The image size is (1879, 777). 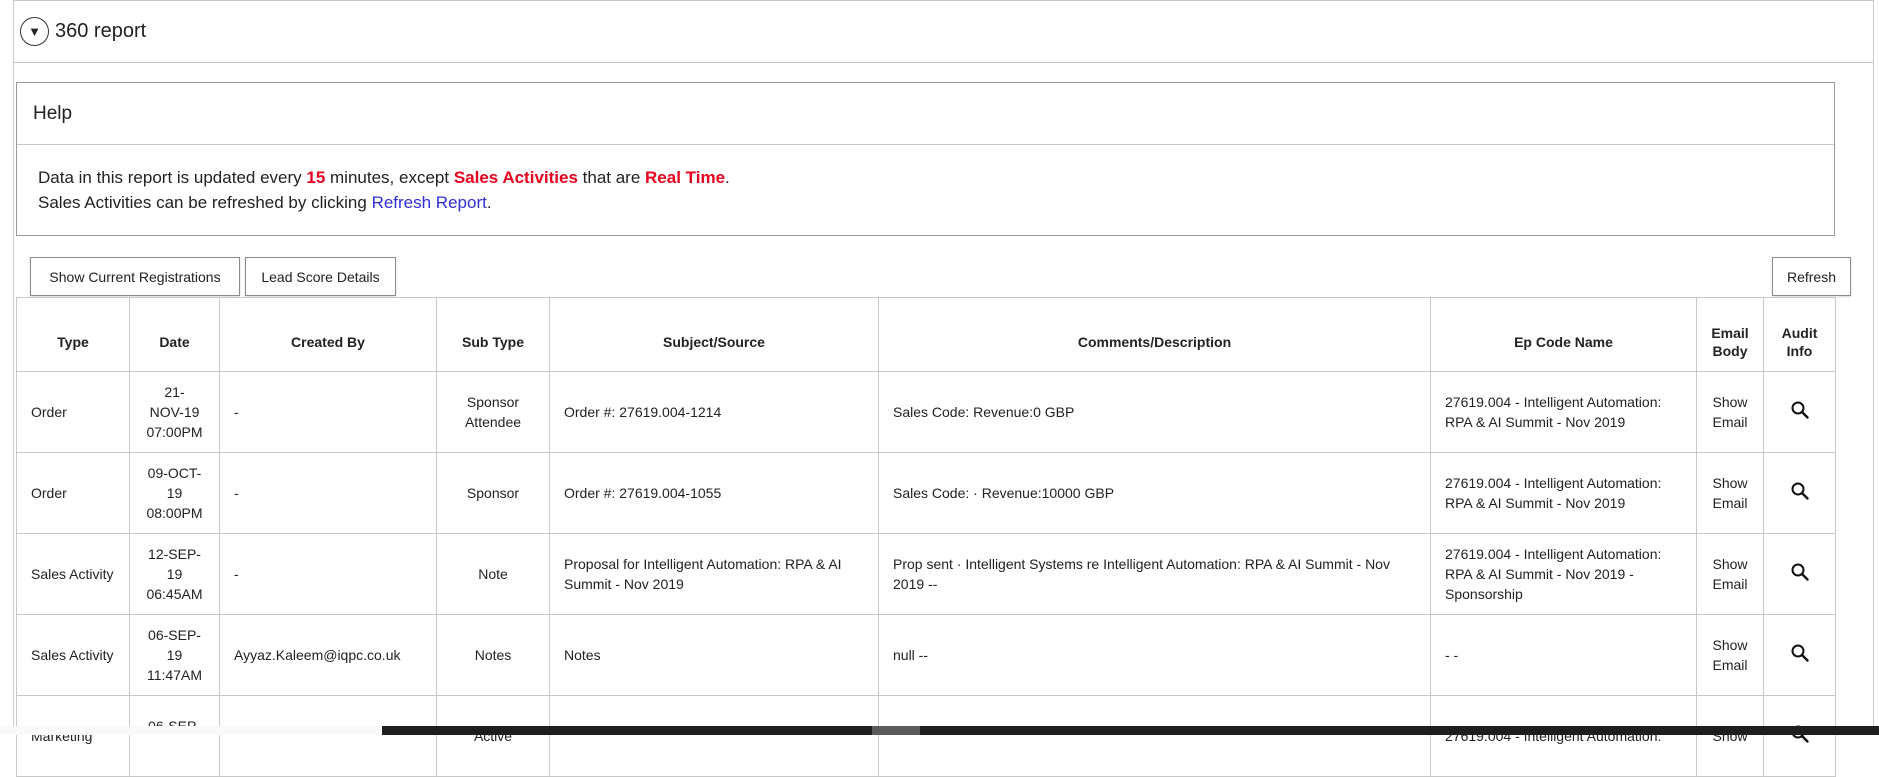 What do you see at coordinates (493, 412) in the screenshot?
I see `cell-sub-type: Sponsor Attendee` at bounding box center [493, 412].